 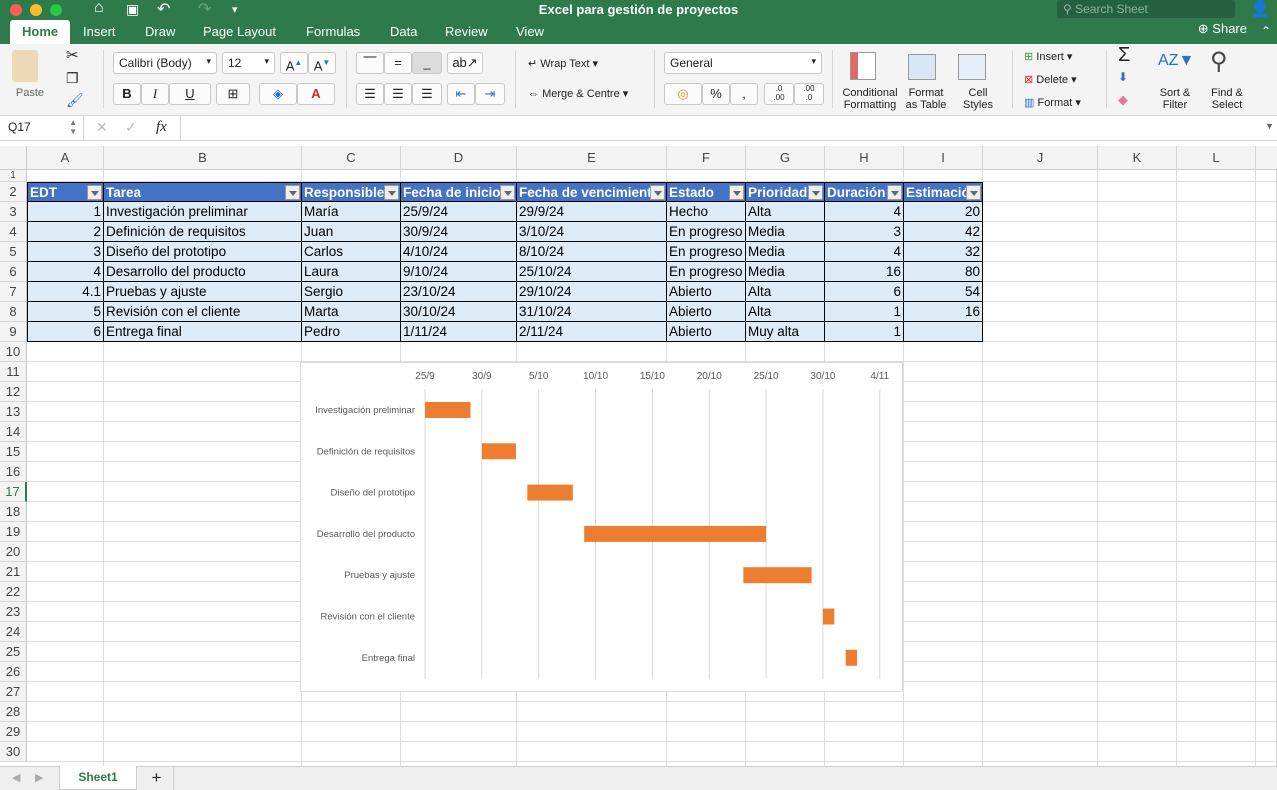 What do you see at coordinates (490, 94) in the screenshot?
I see `increase-indent-button: ⇥` at bounding box center [490, 94].